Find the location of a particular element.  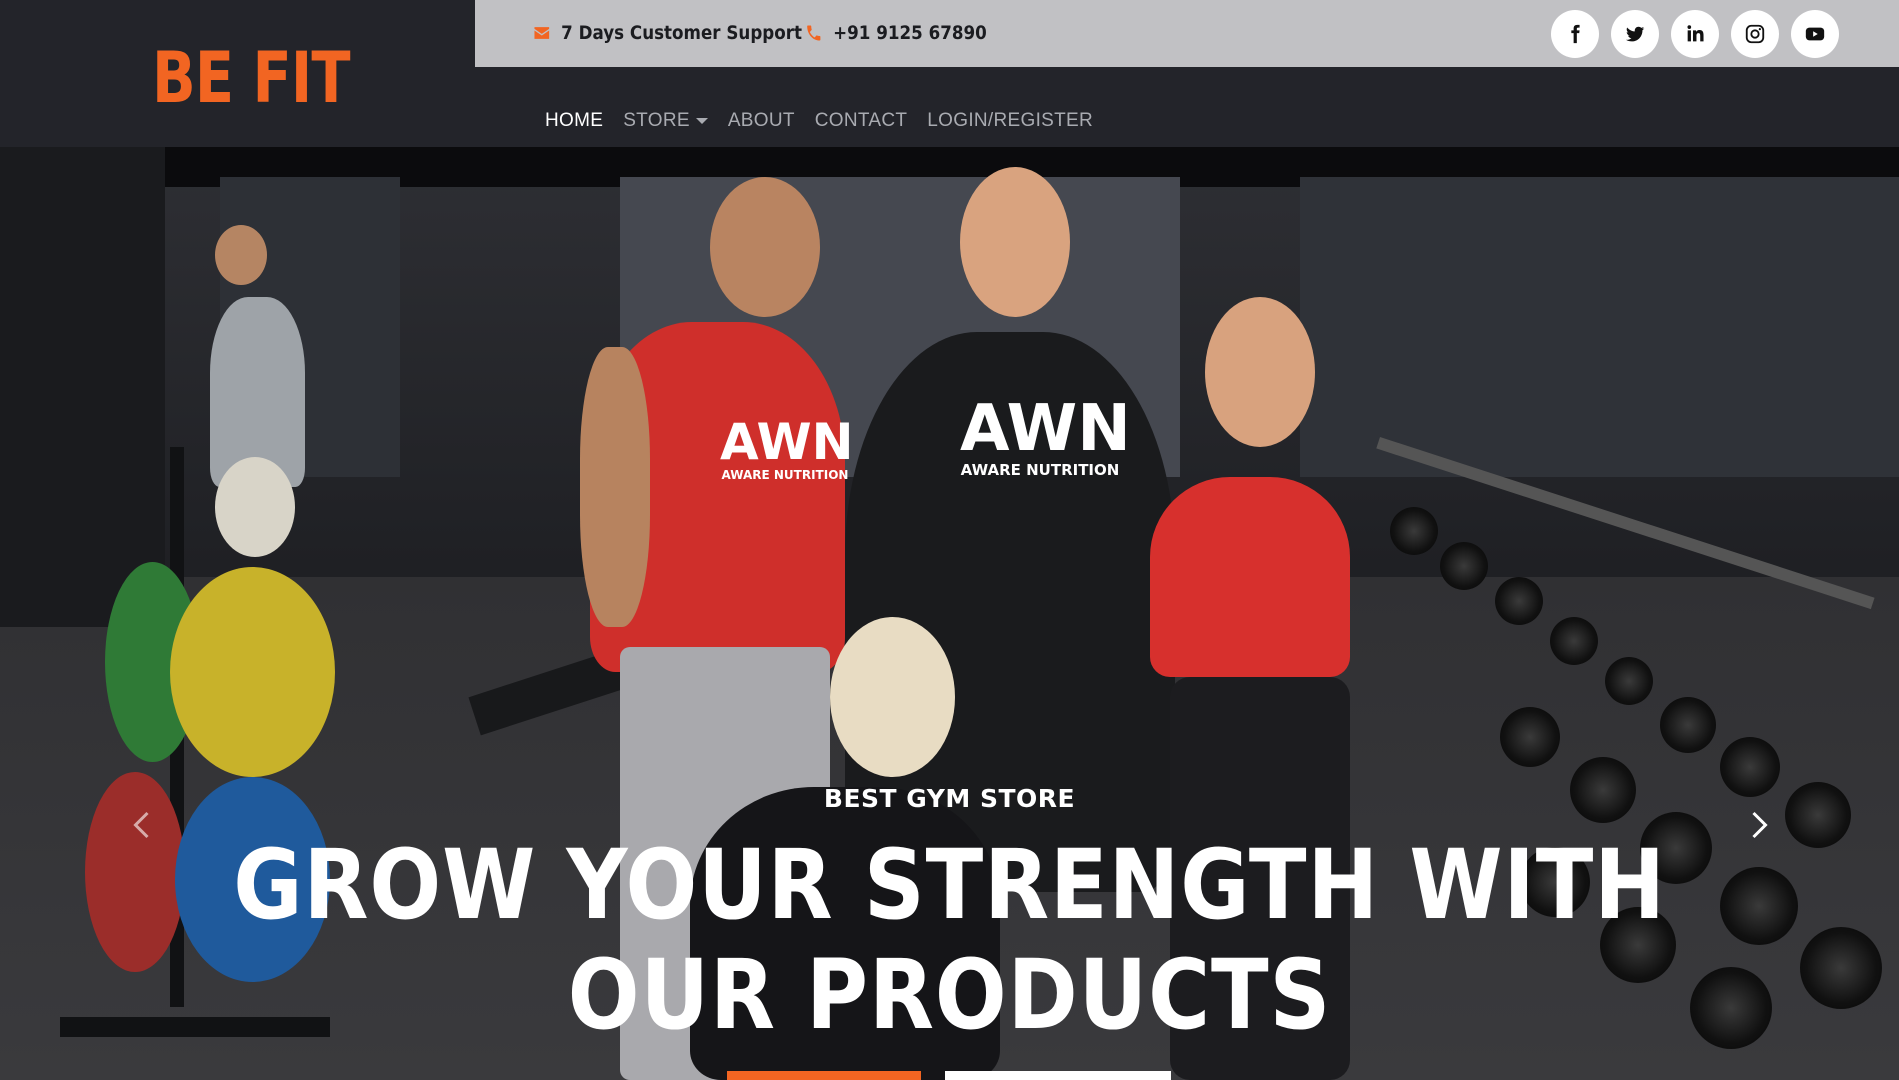

instagram-link is located at coordinates (1755, 34).